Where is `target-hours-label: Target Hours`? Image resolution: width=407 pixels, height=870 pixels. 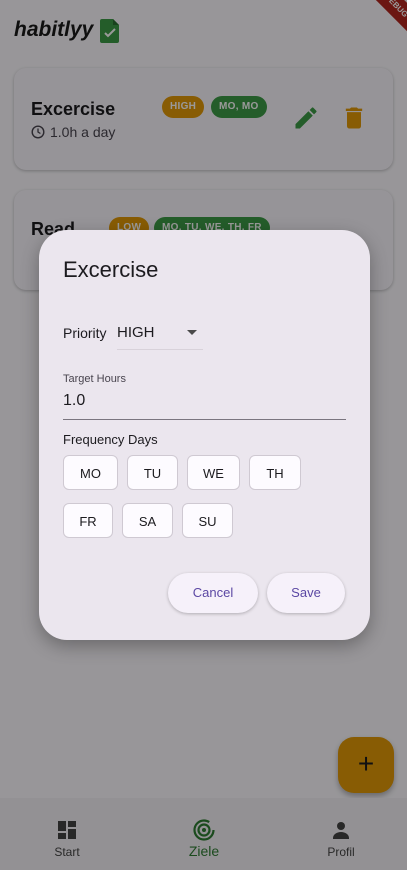
target-hours-label: Target Hours is located at coordinates (94, 379).